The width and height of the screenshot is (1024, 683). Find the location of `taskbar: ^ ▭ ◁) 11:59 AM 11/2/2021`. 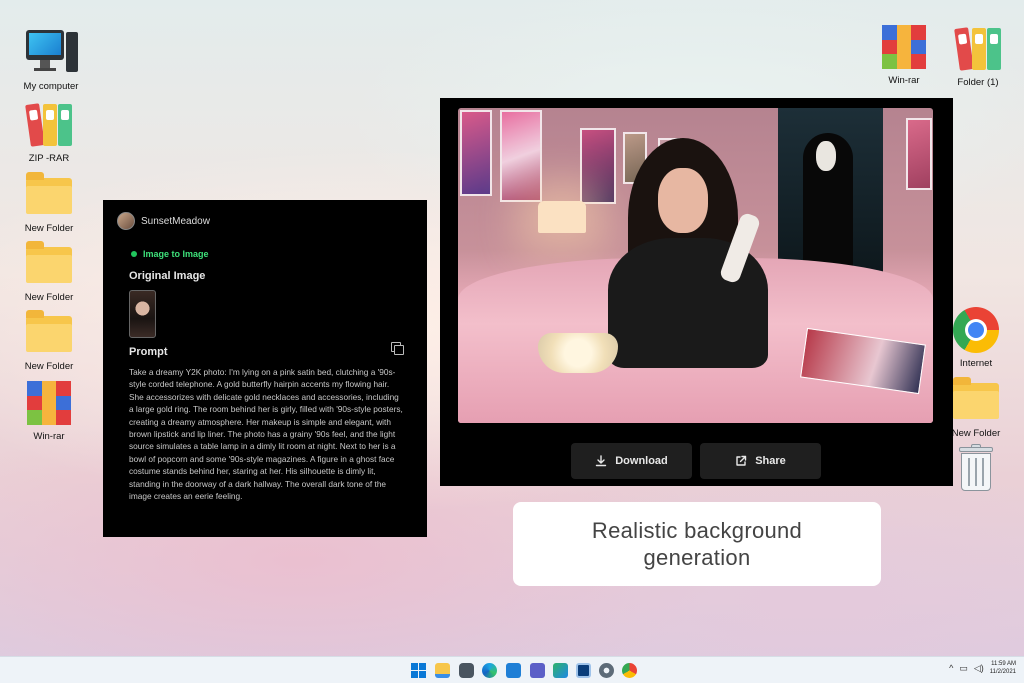

taskbar: ^ ▭ ◁) 11:59 AM 11/2/2021 is located at coordinates (512, 669).